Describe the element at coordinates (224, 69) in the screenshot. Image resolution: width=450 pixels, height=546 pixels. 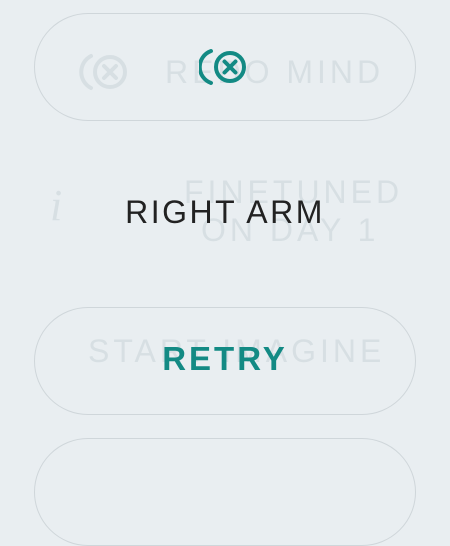
I see `cancel-circle-icon` at that location.